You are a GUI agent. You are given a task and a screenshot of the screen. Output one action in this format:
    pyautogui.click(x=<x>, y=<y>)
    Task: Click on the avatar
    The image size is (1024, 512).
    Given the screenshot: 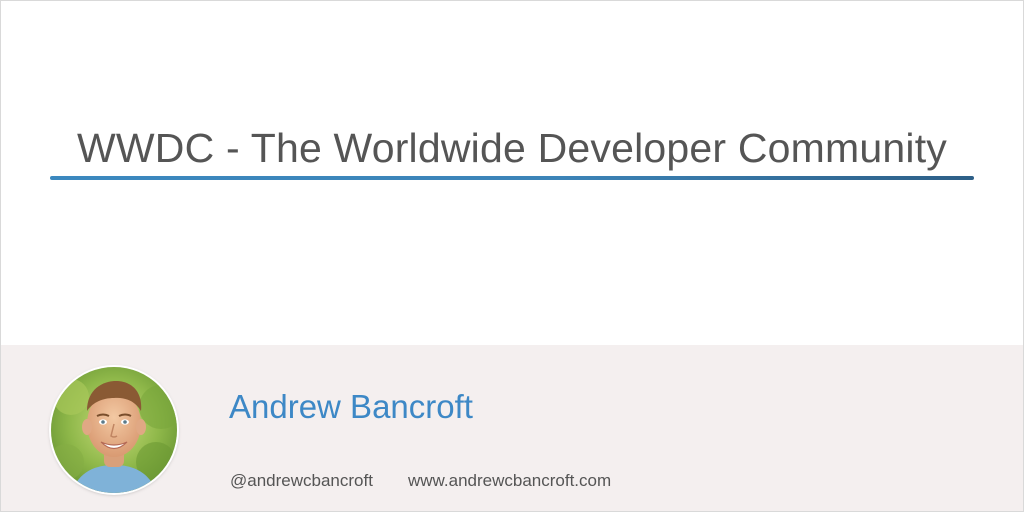 What is the action you would take?
    pyautogui.click(x=114, y=430)
    